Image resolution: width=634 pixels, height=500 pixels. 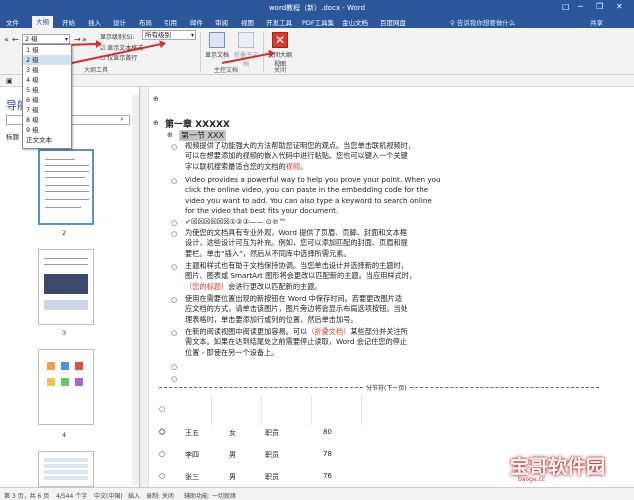 What do you see at coordinates (596, 22) in the screenshot?
I see `share-button: 共享` at bounding box center [596, 22].